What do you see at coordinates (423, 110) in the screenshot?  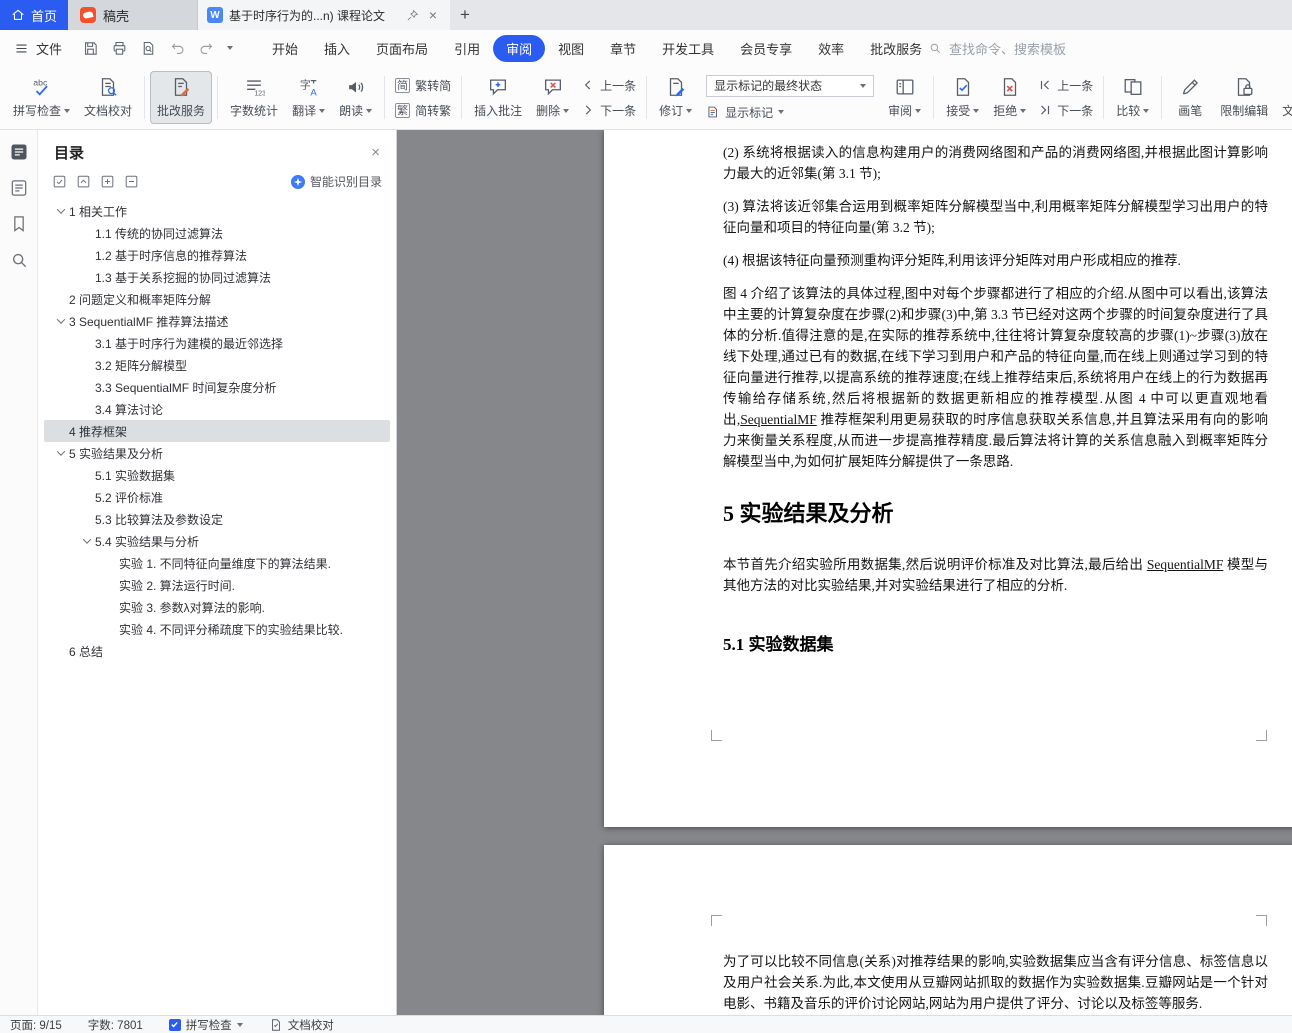 I see `simplified-to-traditional-button: 繁 简转繁` at bounding box center [423, 110].